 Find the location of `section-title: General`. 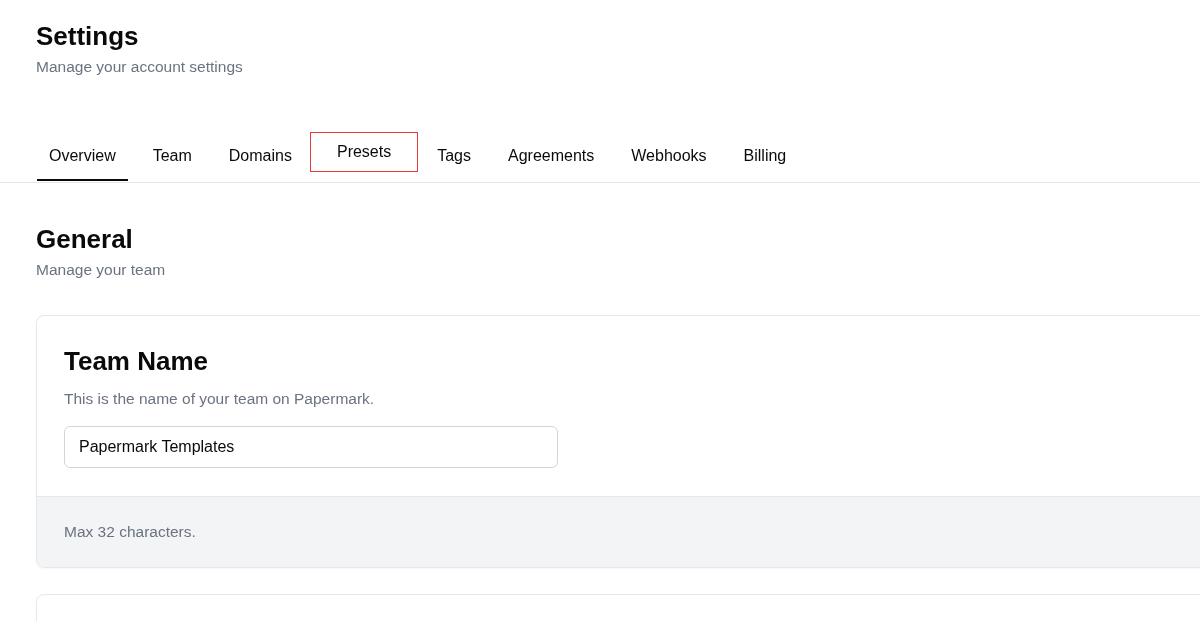

section-title: General is located at coordinates (85, 239).